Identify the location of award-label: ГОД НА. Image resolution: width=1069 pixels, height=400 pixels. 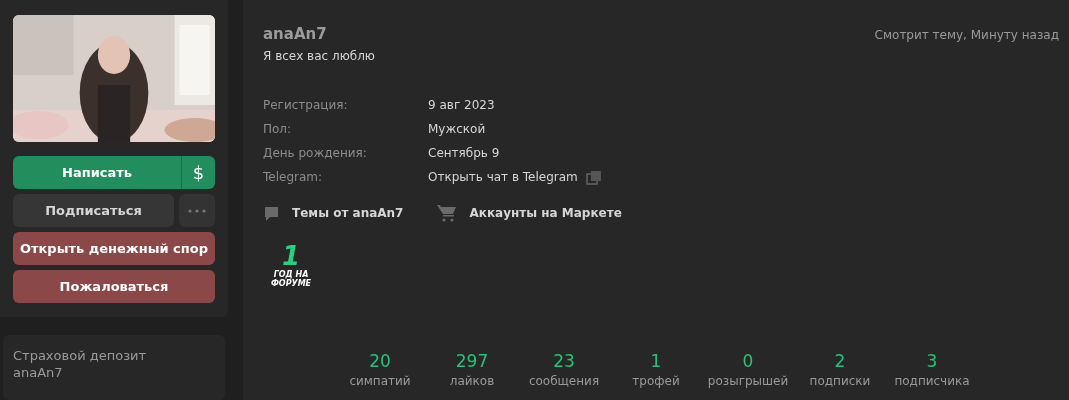
(291, 274).